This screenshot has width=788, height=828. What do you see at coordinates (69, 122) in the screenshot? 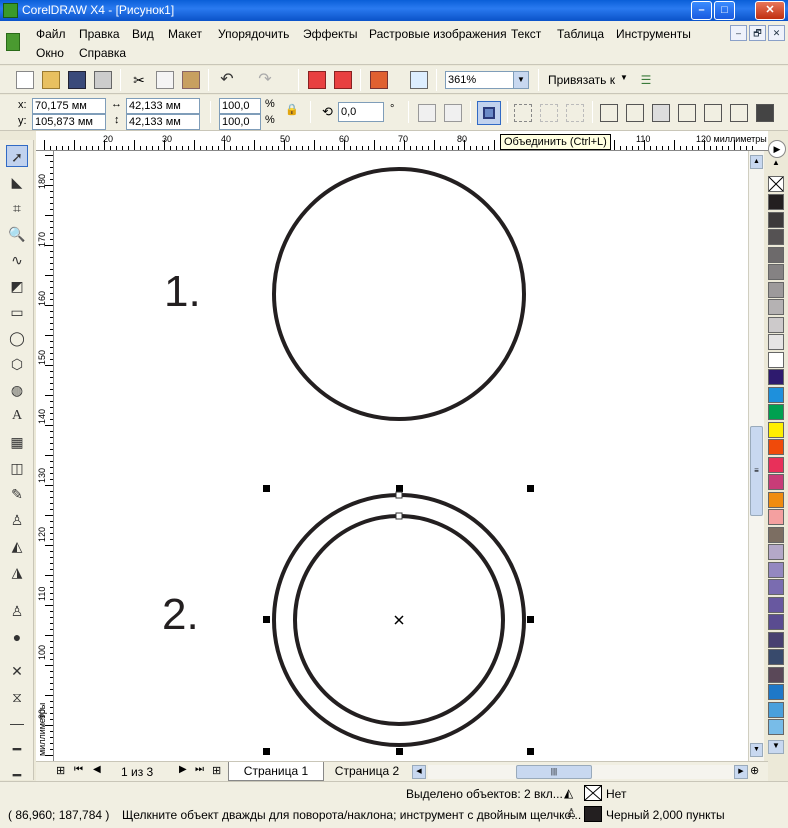
I see `y-position-field: 105,873 мм` at bounding box center [69, 122].